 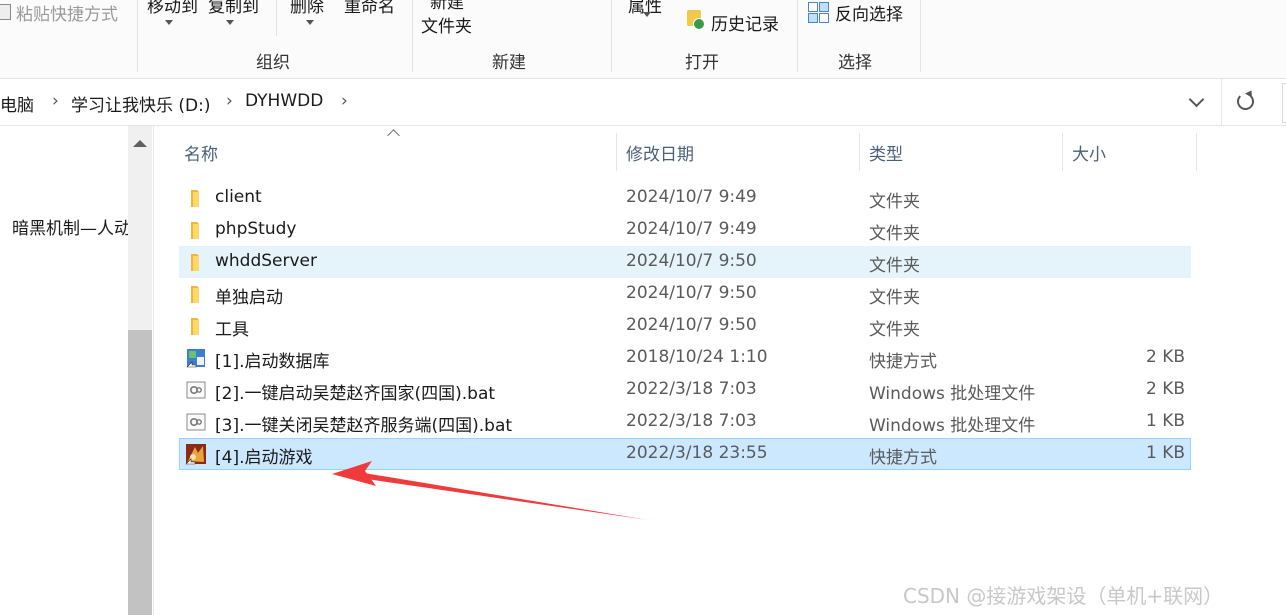 I want to click on annotation-arrow, so click(x=490, y=490).